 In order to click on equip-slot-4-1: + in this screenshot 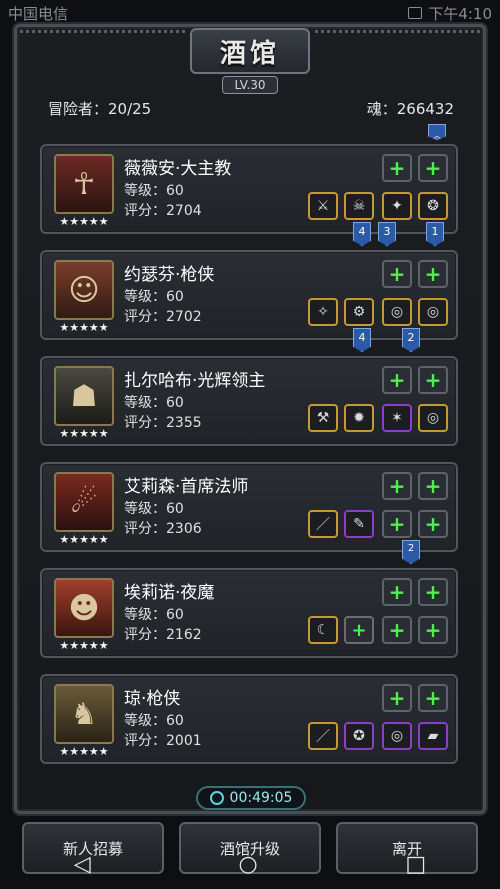, I will do `click(359, 630)`.